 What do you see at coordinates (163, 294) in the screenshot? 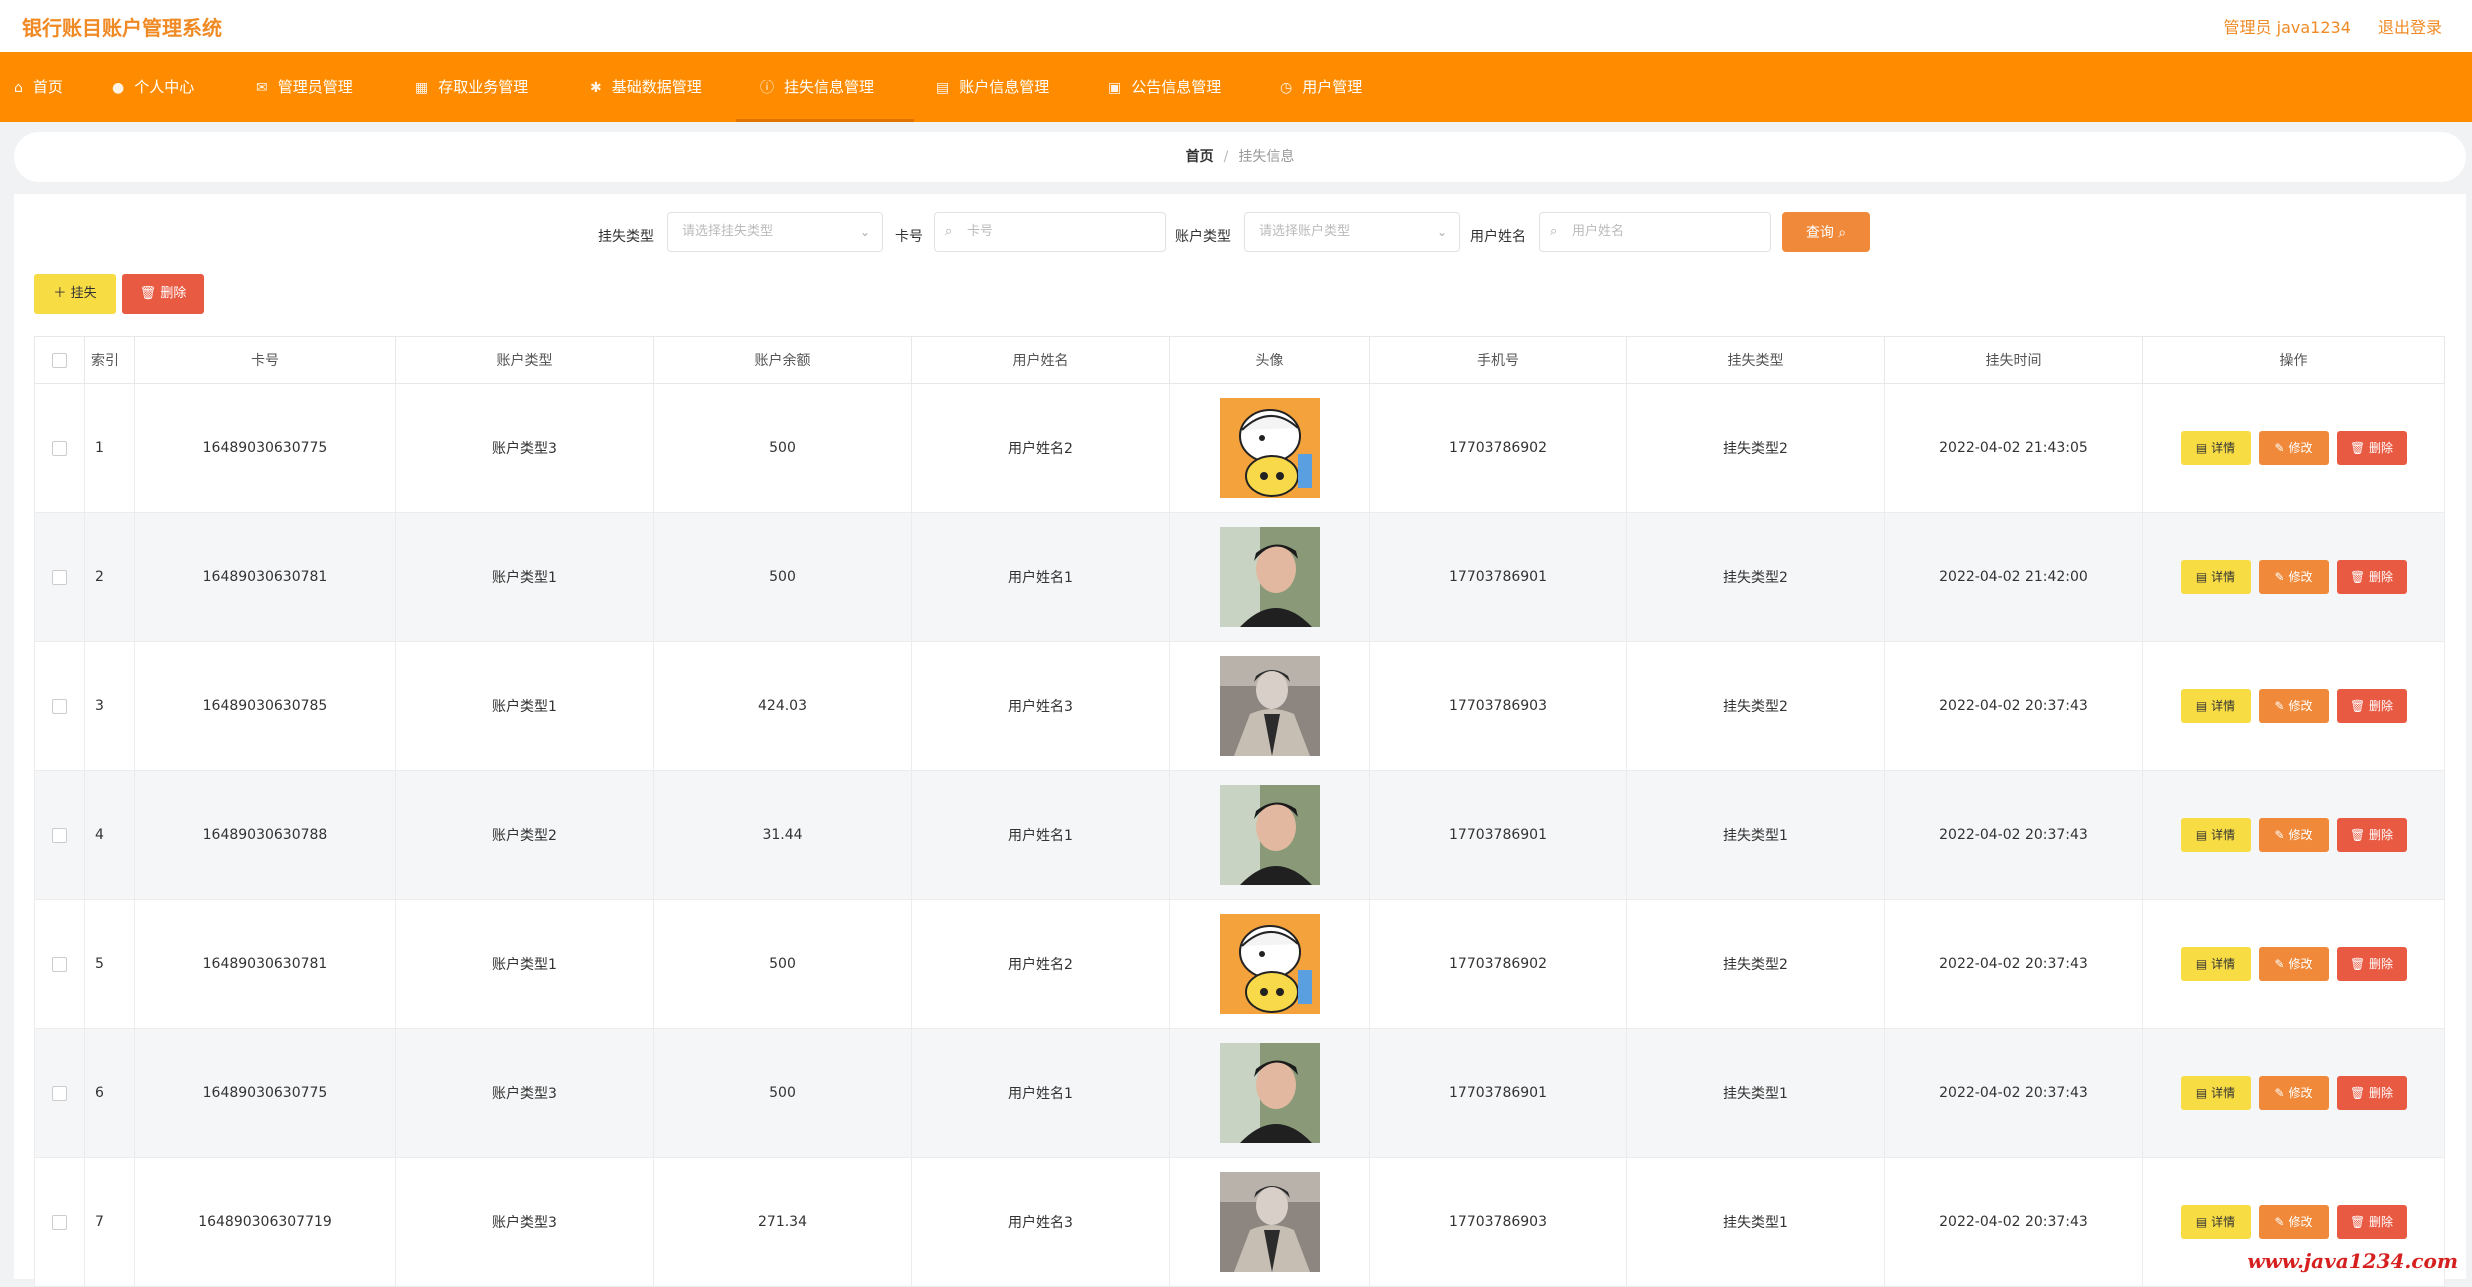
I see `batch-delete-button: 🗑 删除` at bounding box center [163, 294].